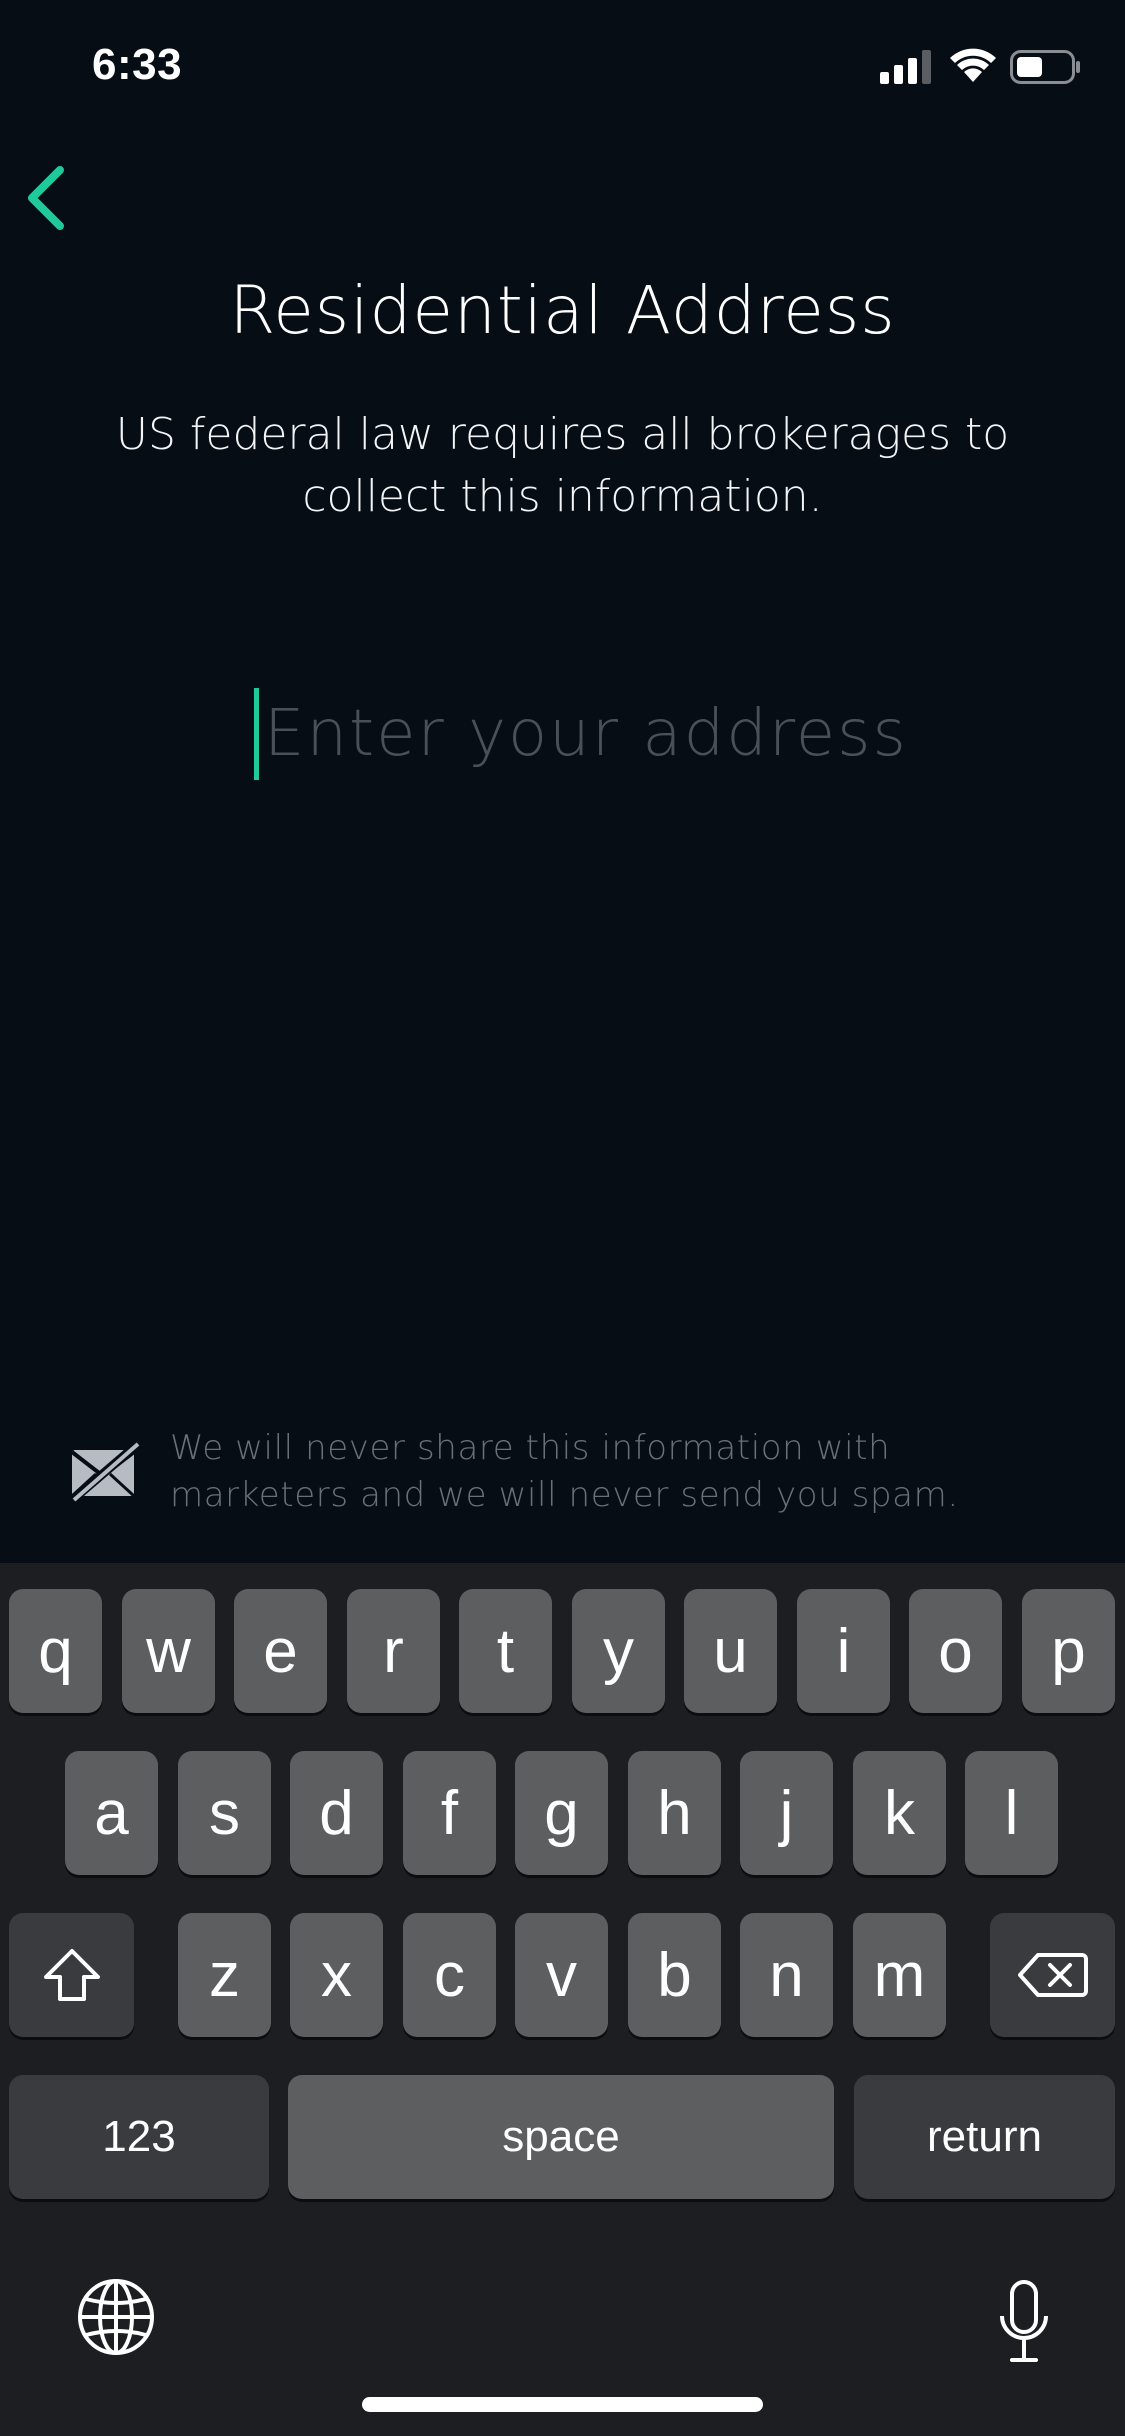  What do you see at coordinates (843, 1651) in the screenshot?
I see `key-i: i` at bounding box center [843, 1651].